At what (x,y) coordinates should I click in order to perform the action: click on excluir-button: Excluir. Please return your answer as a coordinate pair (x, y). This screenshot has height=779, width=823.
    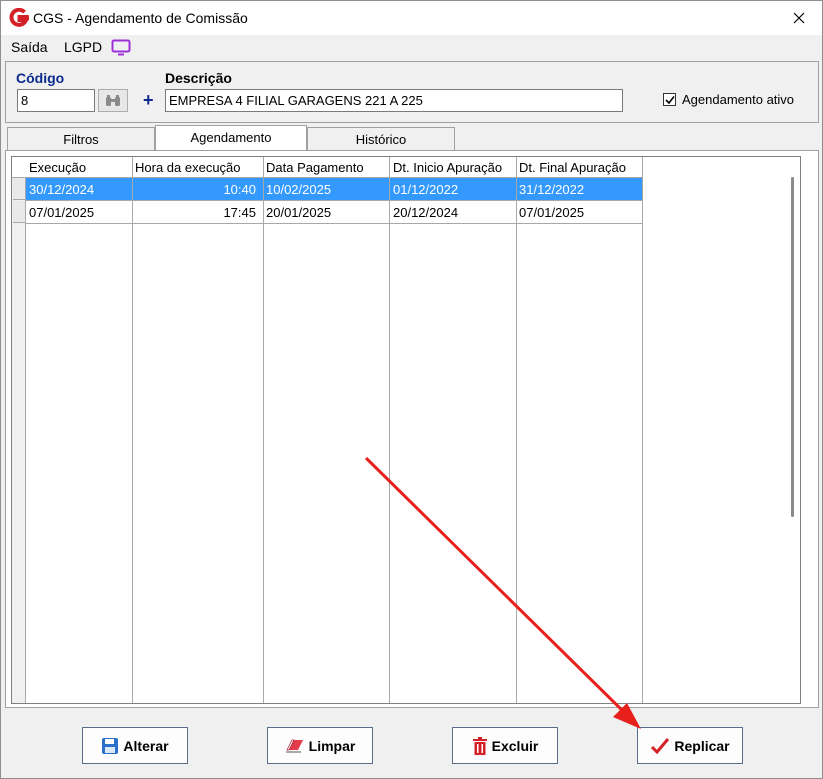
    Looking at the image, I should click on (505, 745).